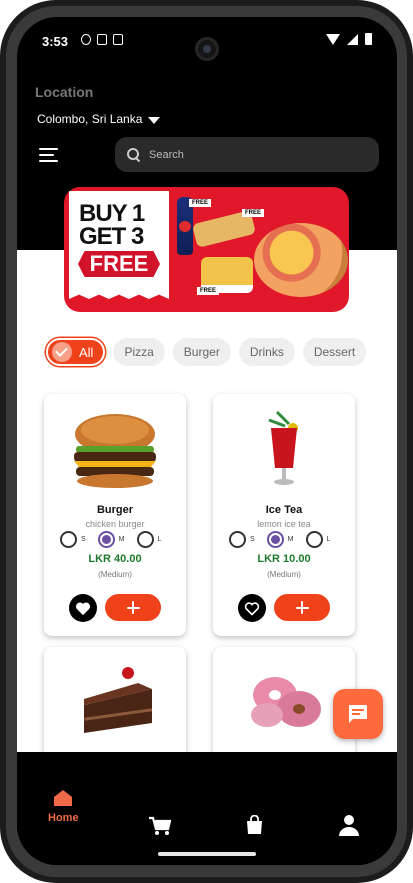 This screenshot has height=883, width=413. I want to click on menu-icon, so click(48, 155).